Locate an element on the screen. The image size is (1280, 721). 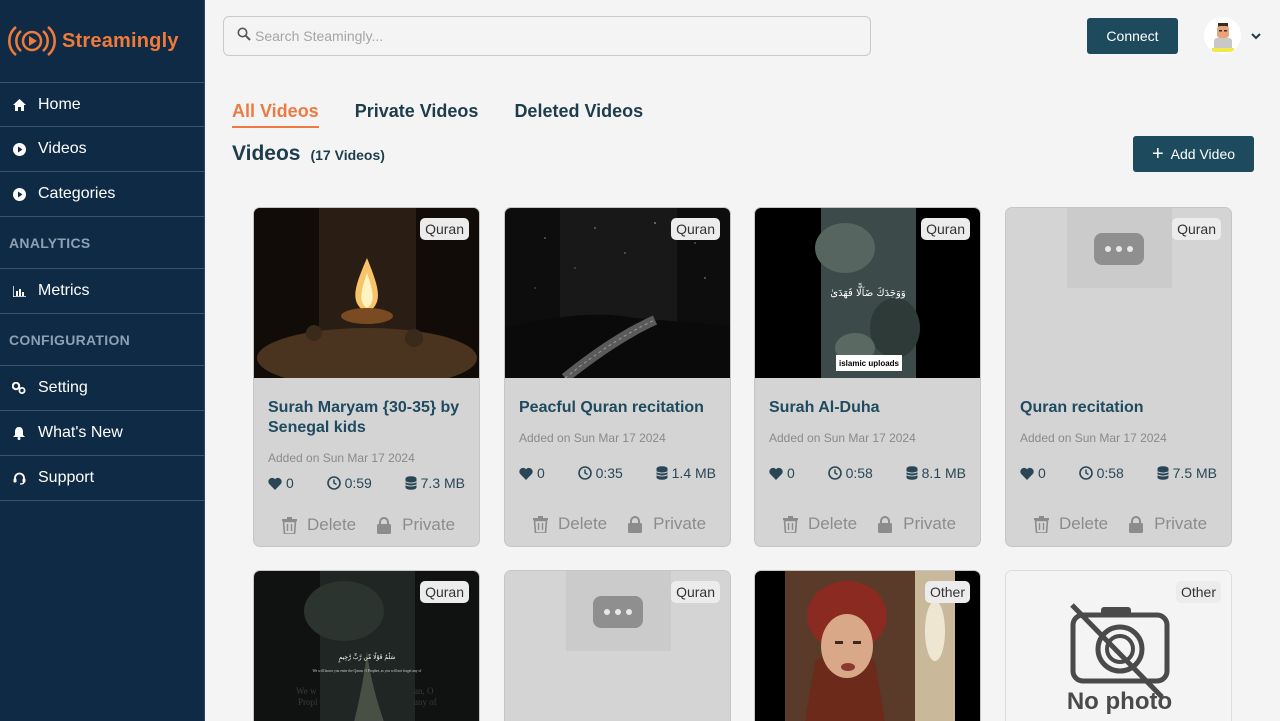
file-size: 8.1 MB is located at coordinates (943, 473).